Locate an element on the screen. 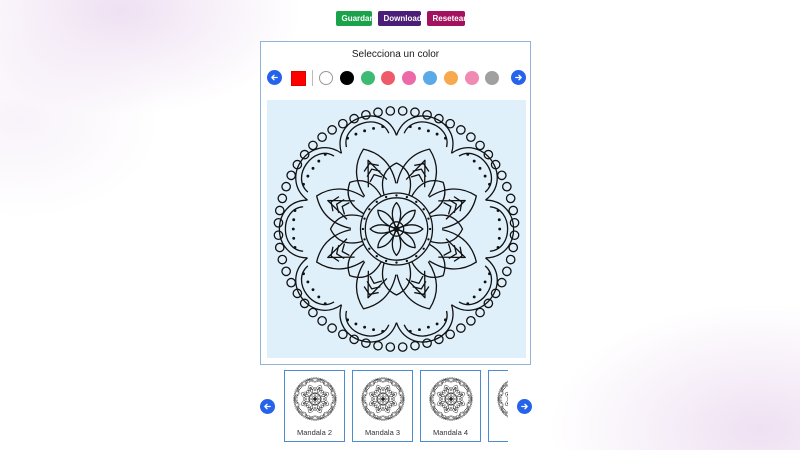 The image size is (800, 450). thumbnail-mandala-5: M is located at coordinates (498, 406).